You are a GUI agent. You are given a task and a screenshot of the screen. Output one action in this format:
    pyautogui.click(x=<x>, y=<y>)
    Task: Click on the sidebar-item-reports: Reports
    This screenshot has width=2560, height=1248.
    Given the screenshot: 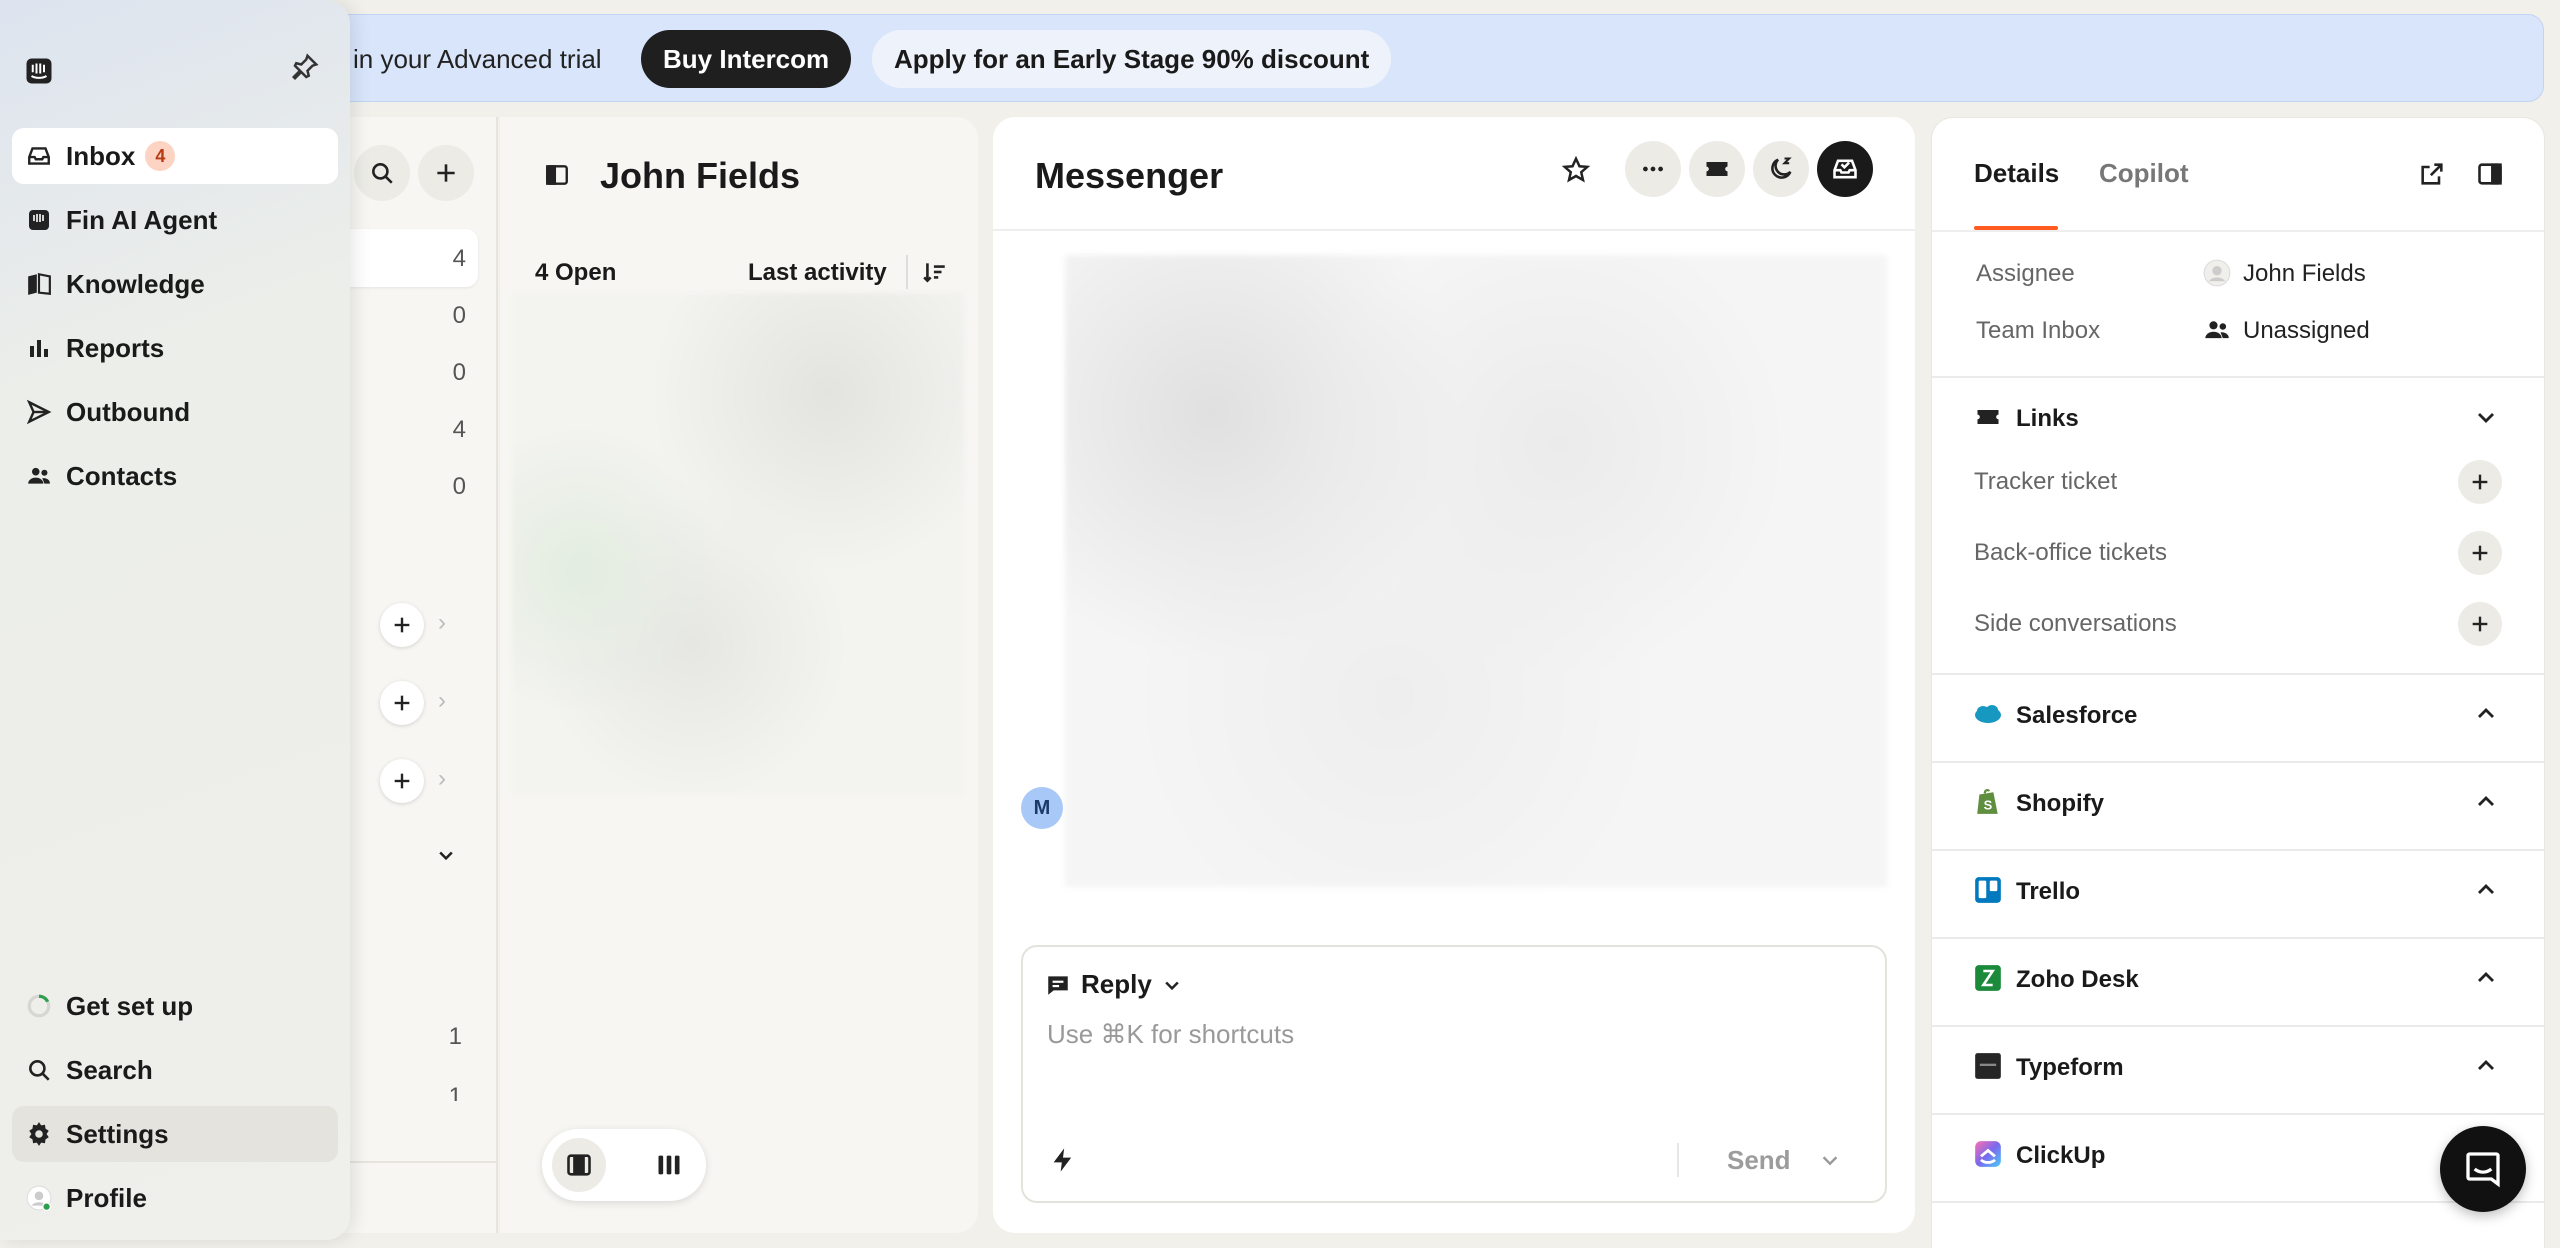 What is the action you would take?
    pyautogui.click(x=175, y=348)
    